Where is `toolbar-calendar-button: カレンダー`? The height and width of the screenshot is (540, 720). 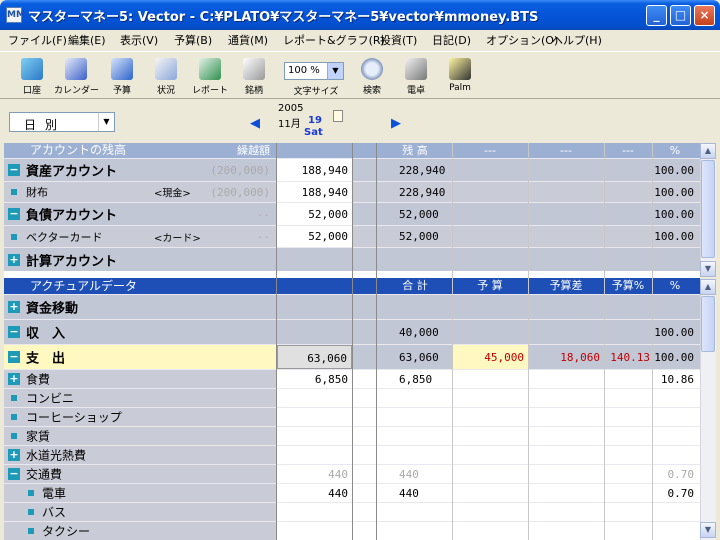 toolbar-calendar-button: カレンダー is located at coordinates (76, 77).